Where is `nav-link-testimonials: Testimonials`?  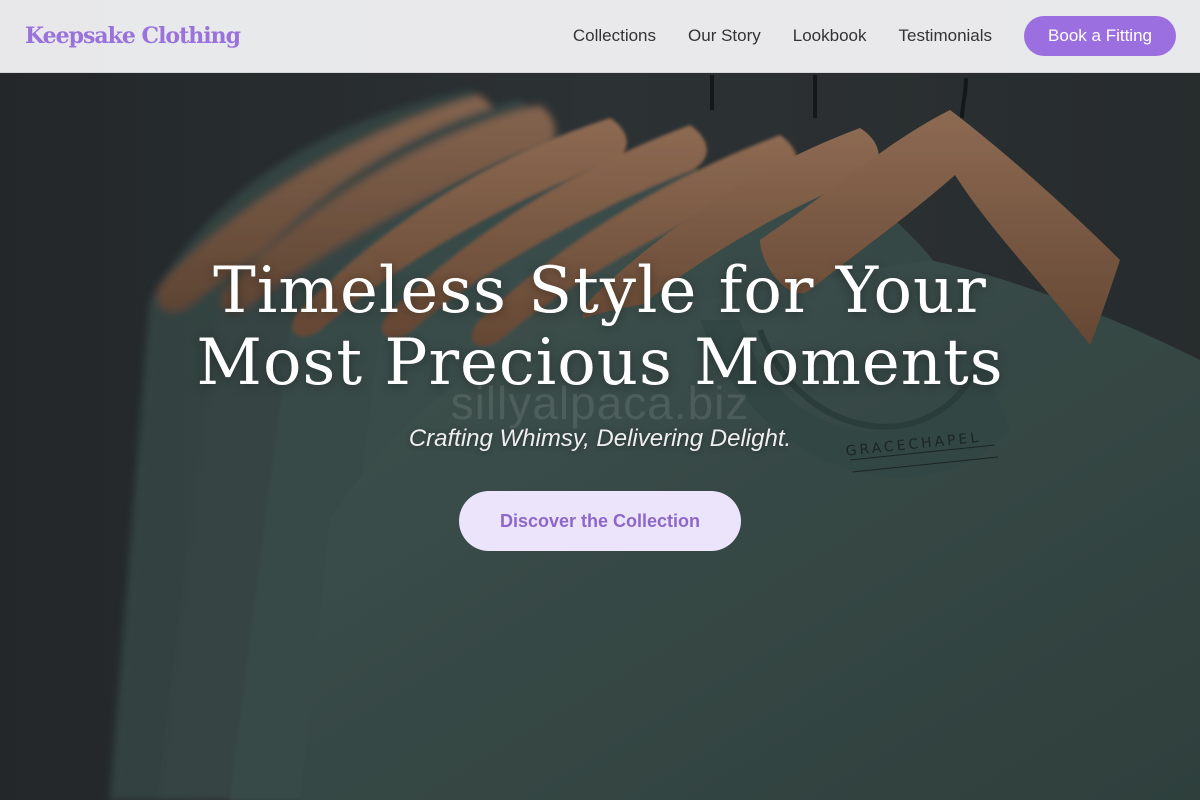
nav-link-testimonials: Testimonials is located at coordinates (946, 36).